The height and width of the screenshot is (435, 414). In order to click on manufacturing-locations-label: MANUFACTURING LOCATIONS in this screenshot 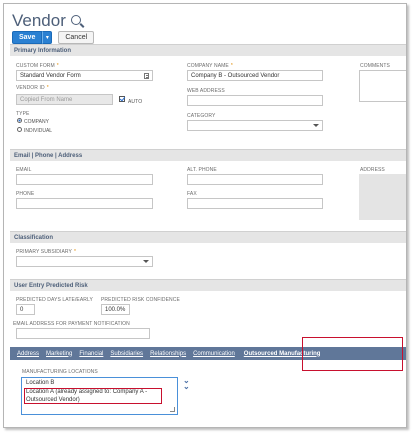, I will do `click(60, 372)`.